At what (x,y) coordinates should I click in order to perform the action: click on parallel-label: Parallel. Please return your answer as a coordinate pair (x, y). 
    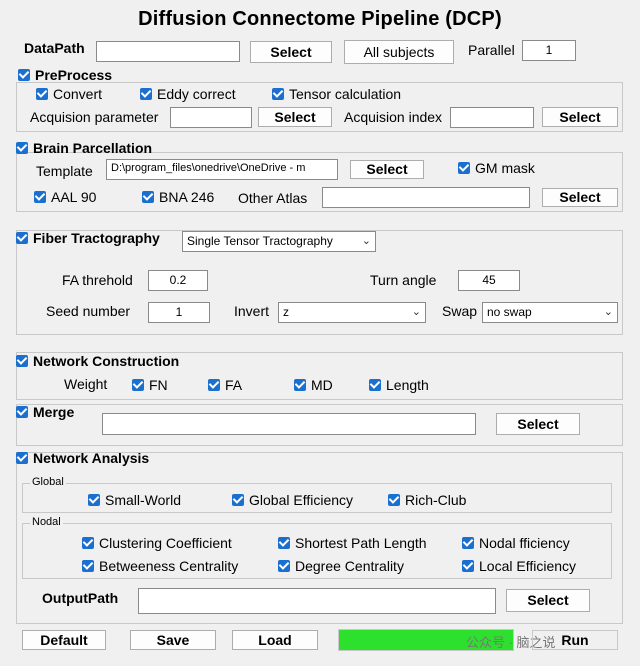
    Looking at the image, I should click on (491, 50).